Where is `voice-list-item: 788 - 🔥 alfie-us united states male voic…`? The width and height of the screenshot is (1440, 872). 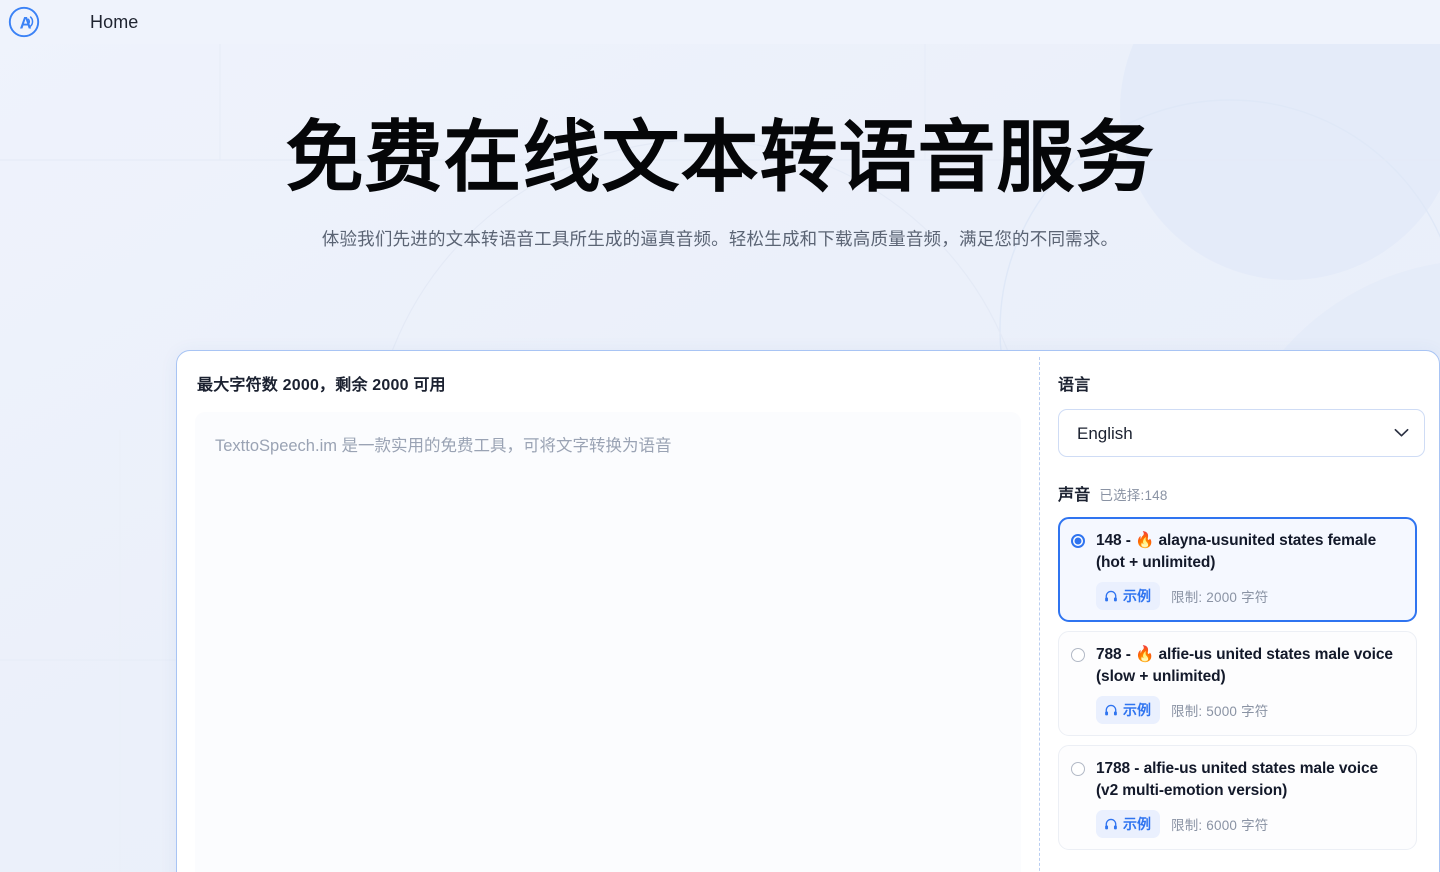 voice-list-item: 788 - 🔥 alfie-us united states male voic… is located at coordinates (1237, 683).